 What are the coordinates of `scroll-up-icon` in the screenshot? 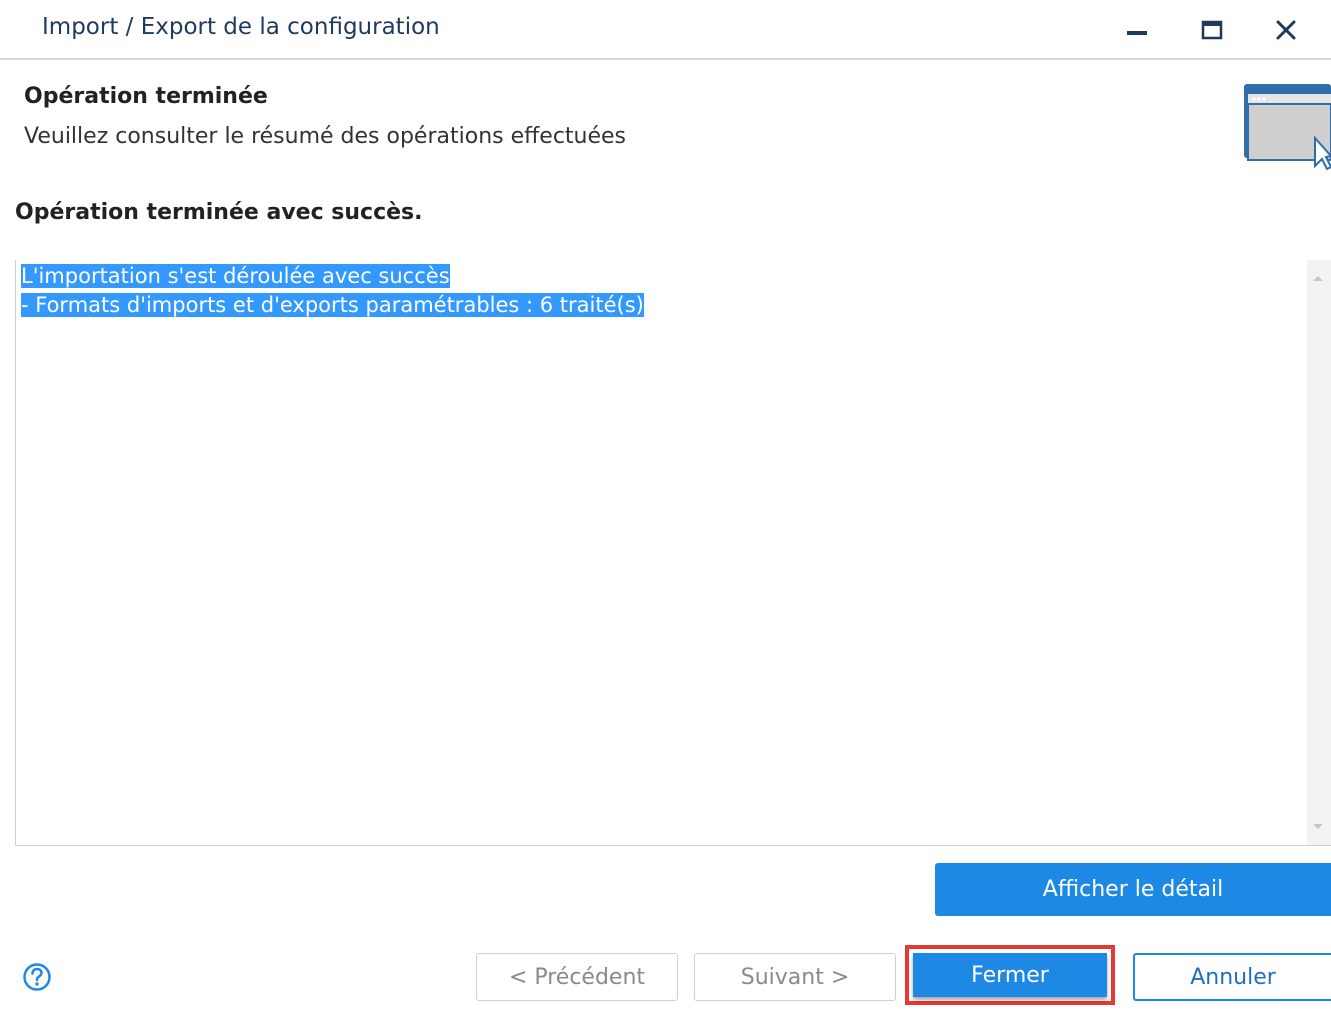 It's located at (1318, 278).